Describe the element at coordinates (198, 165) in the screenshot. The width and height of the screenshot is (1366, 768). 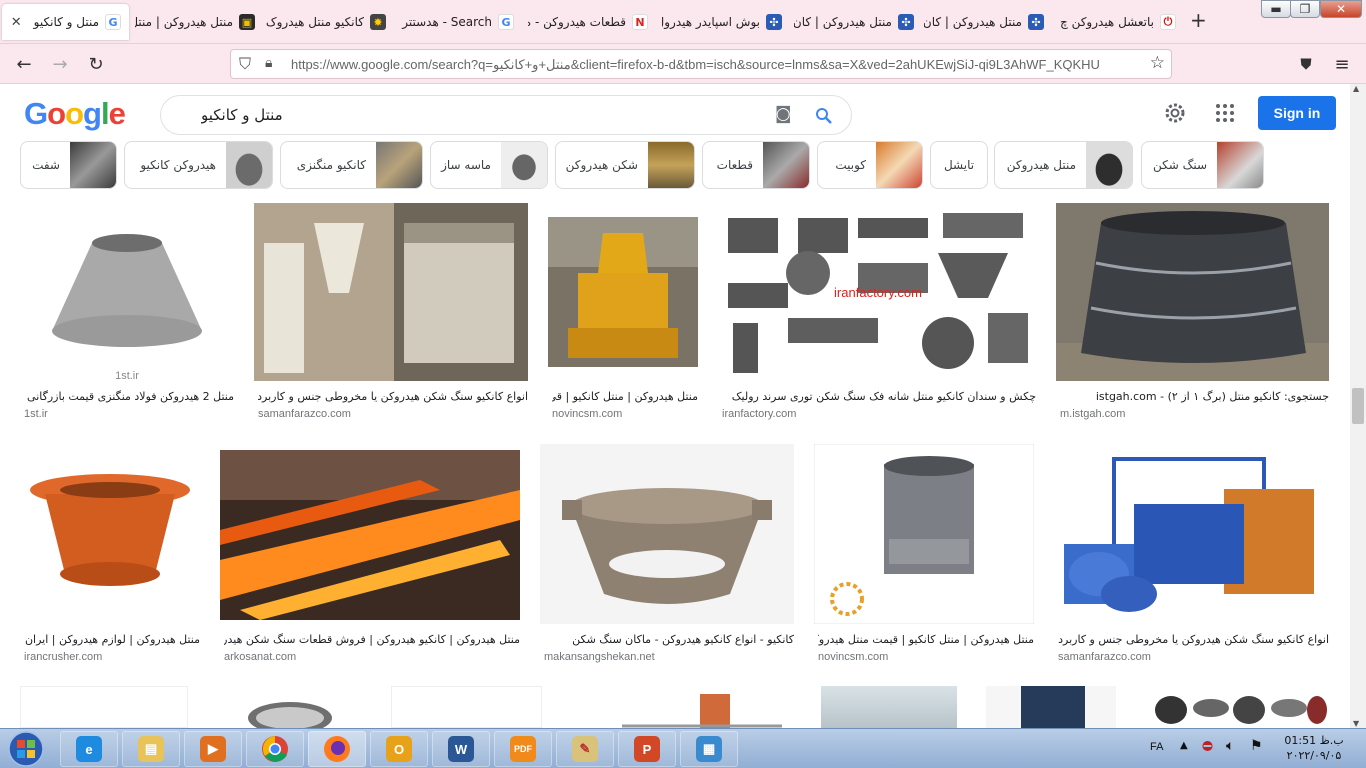
I see `chip-hydrocone-concave: هیدروکن کانکیو` at that location.